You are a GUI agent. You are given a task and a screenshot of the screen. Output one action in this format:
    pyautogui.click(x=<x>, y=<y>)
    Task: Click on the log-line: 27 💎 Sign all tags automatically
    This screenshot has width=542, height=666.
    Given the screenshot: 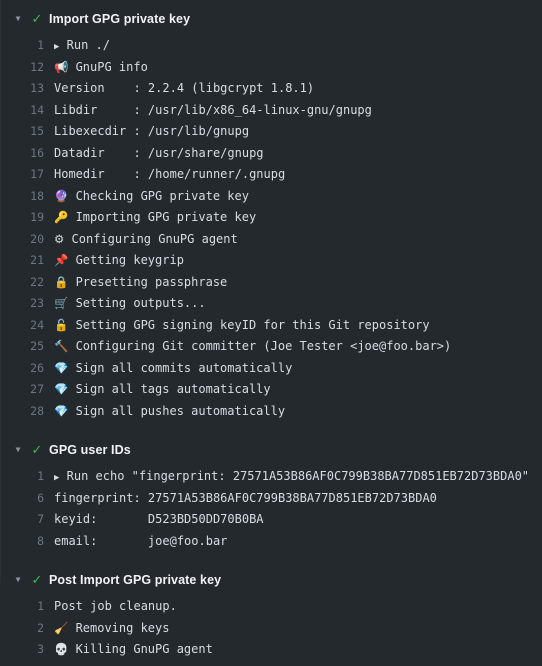 What is the action you would take?
    pyautogui.click(x=271, y=390)
    